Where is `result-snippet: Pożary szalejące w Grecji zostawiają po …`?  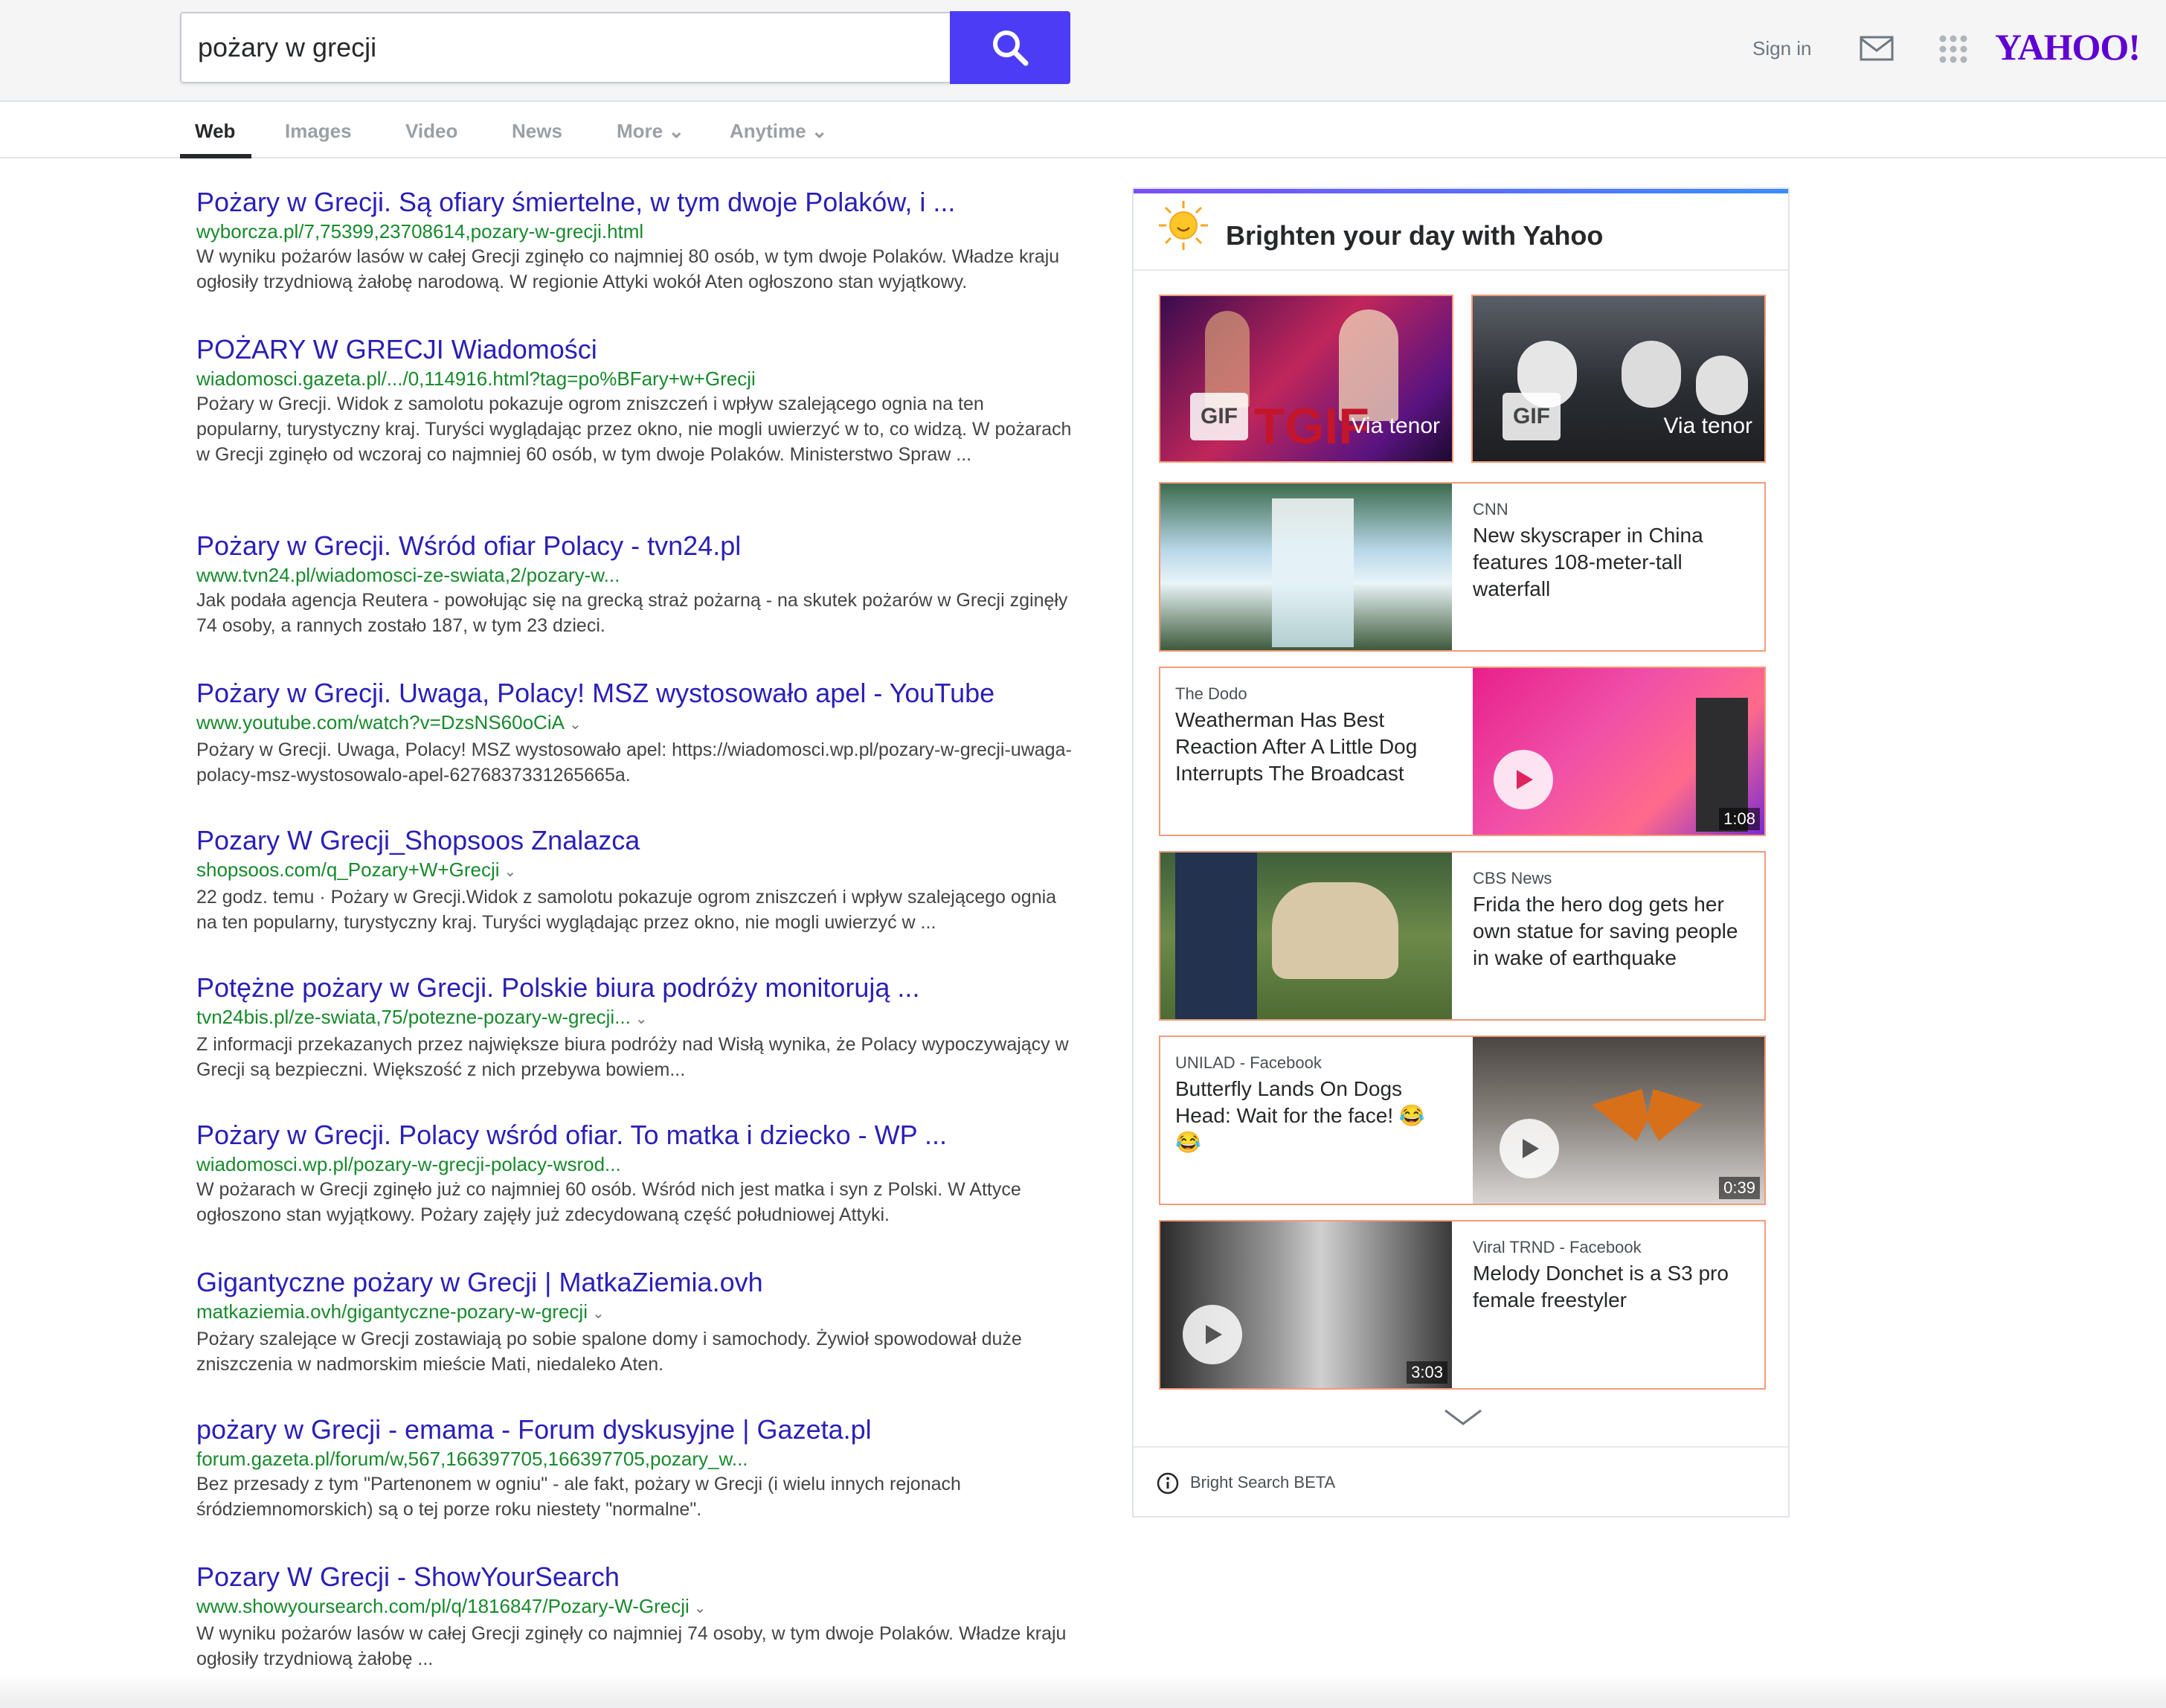
result-snippet: Pożary szalejące w Grecji zostawiają po … is located at coordinates (609, 1352).